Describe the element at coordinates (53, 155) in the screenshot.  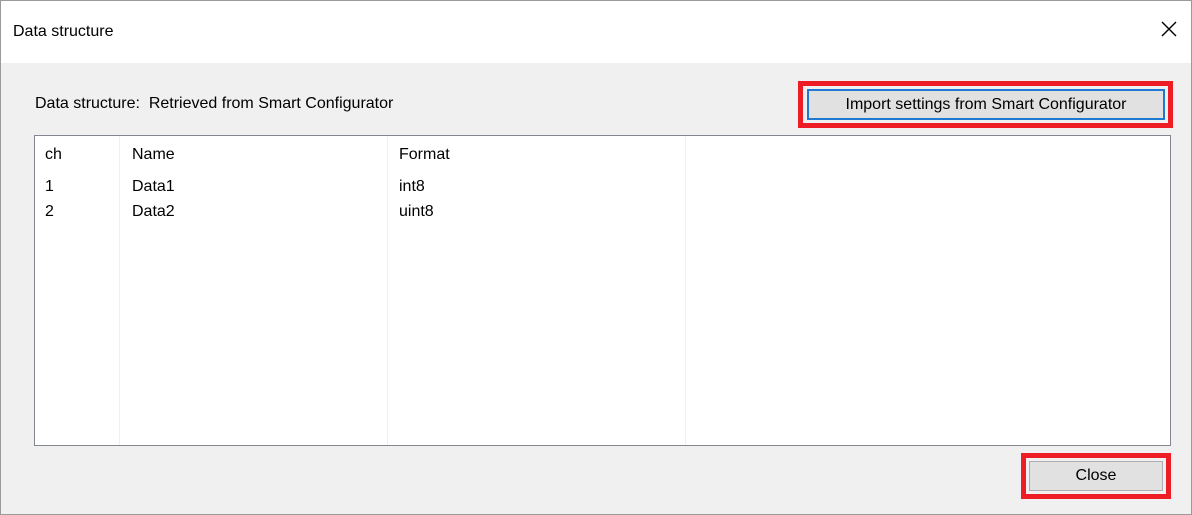
I see `column-header-ch: ch` at that location.